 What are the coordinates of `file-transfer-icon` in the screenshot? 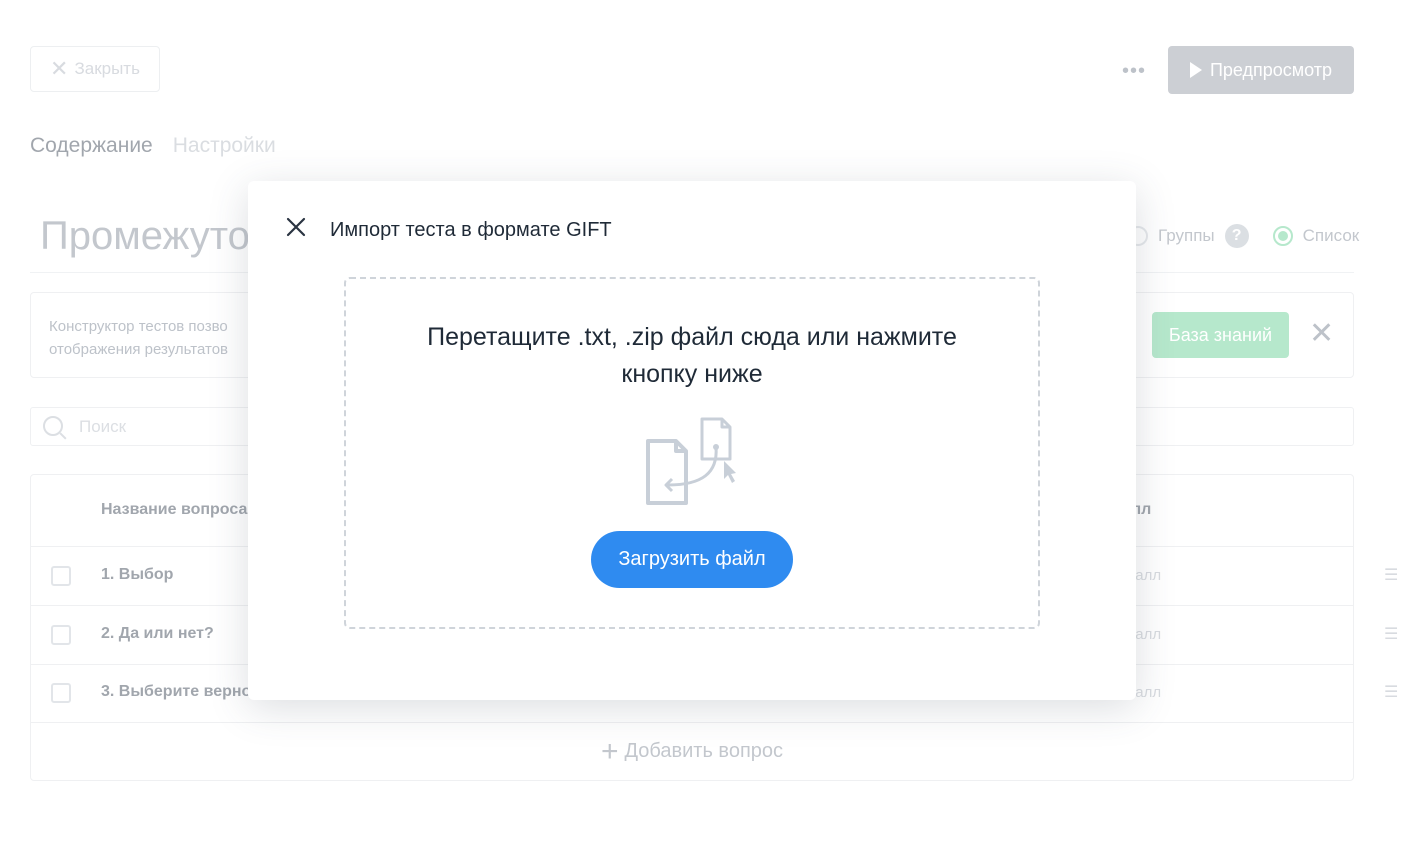 It's located at (691, 461).